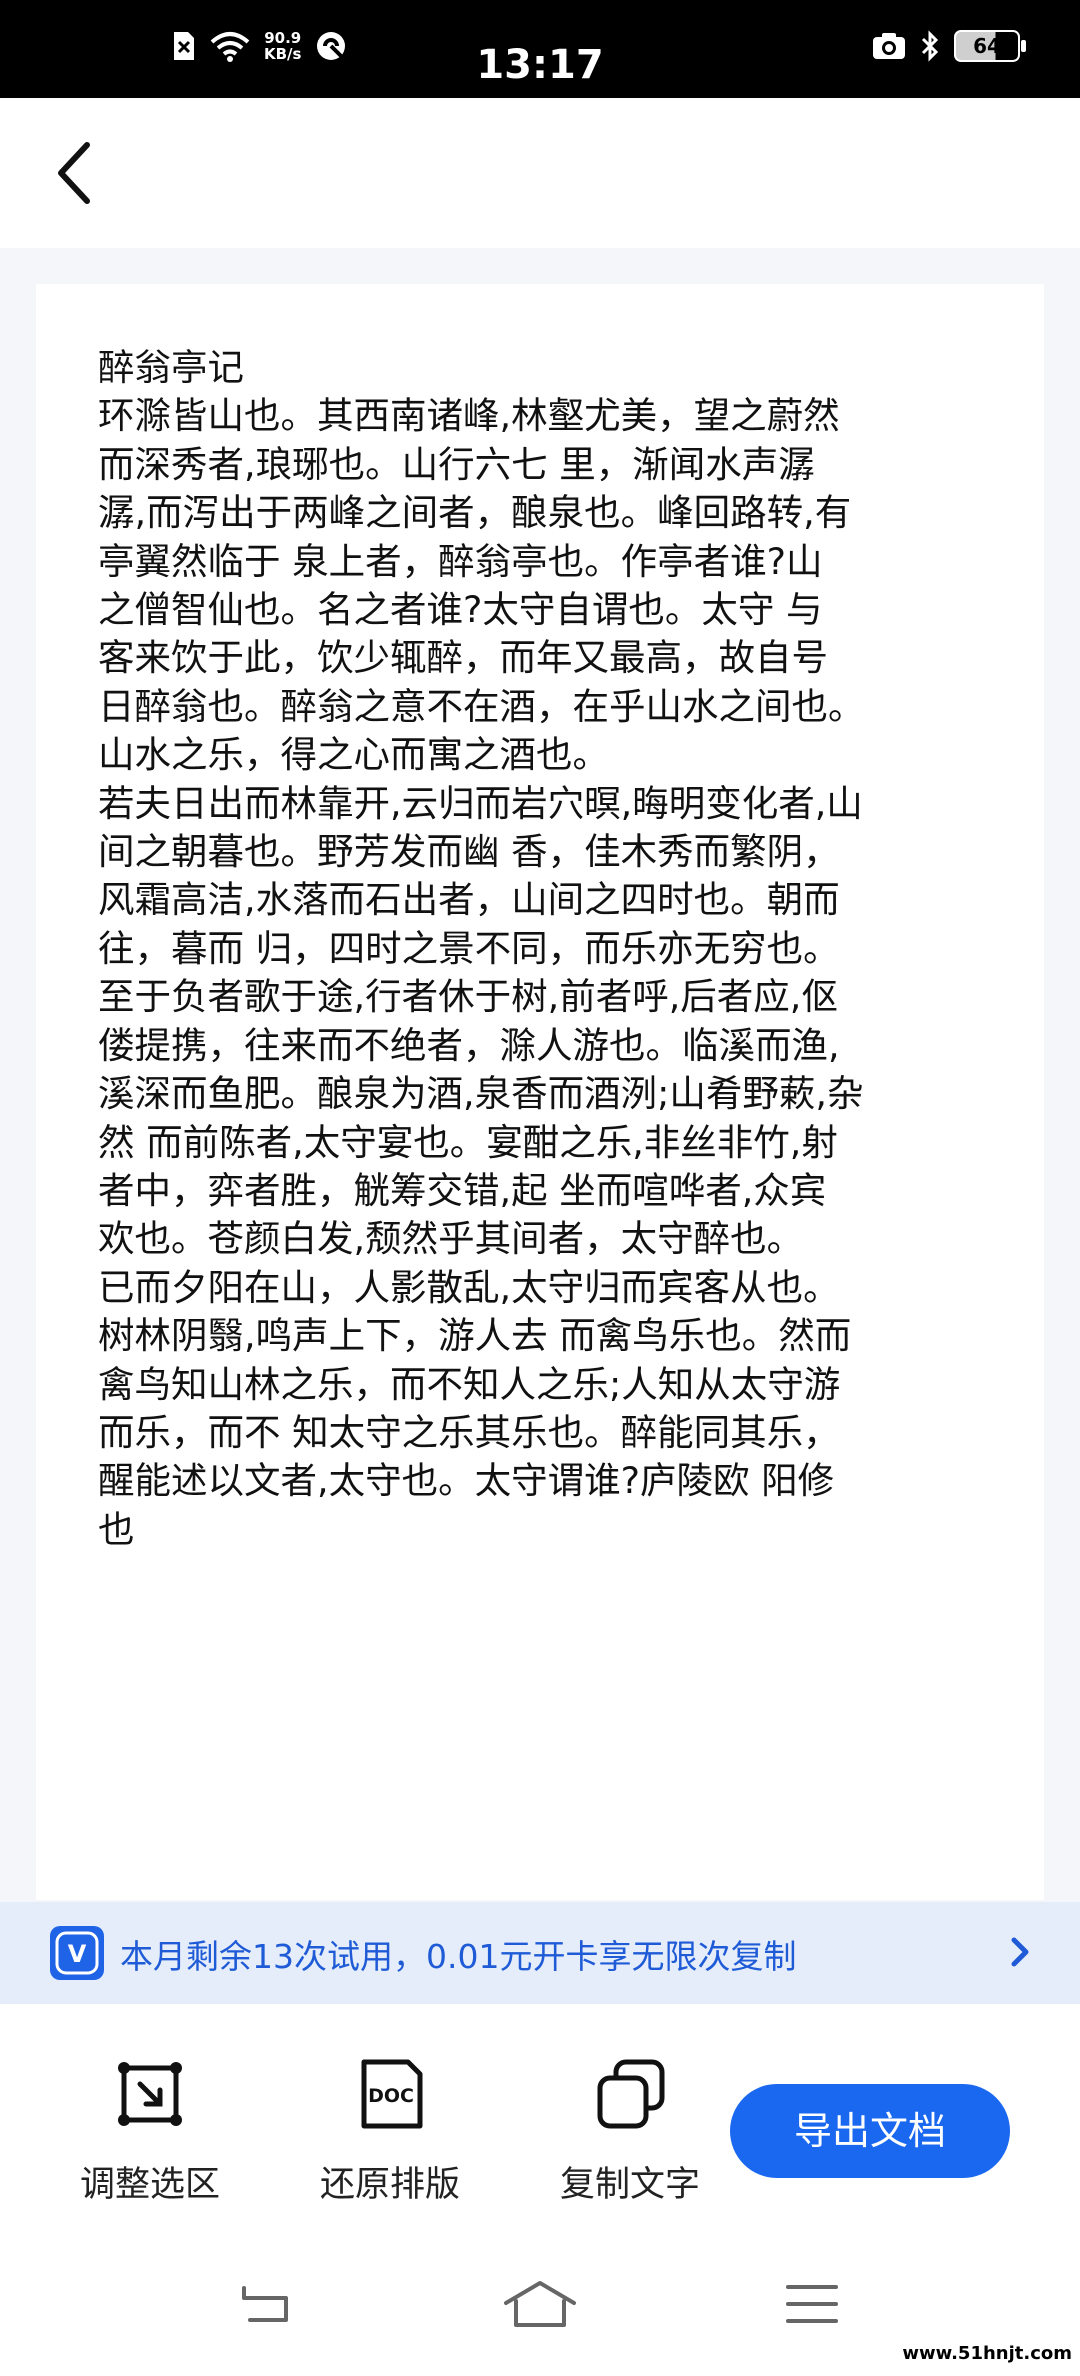 Image resolution: width=1080 pixels, height=2376 pixels. I want to click on text-line: 亭翼然临于 泉上者，醉翁亭也。作亭者谁?山, so click(460, 561).